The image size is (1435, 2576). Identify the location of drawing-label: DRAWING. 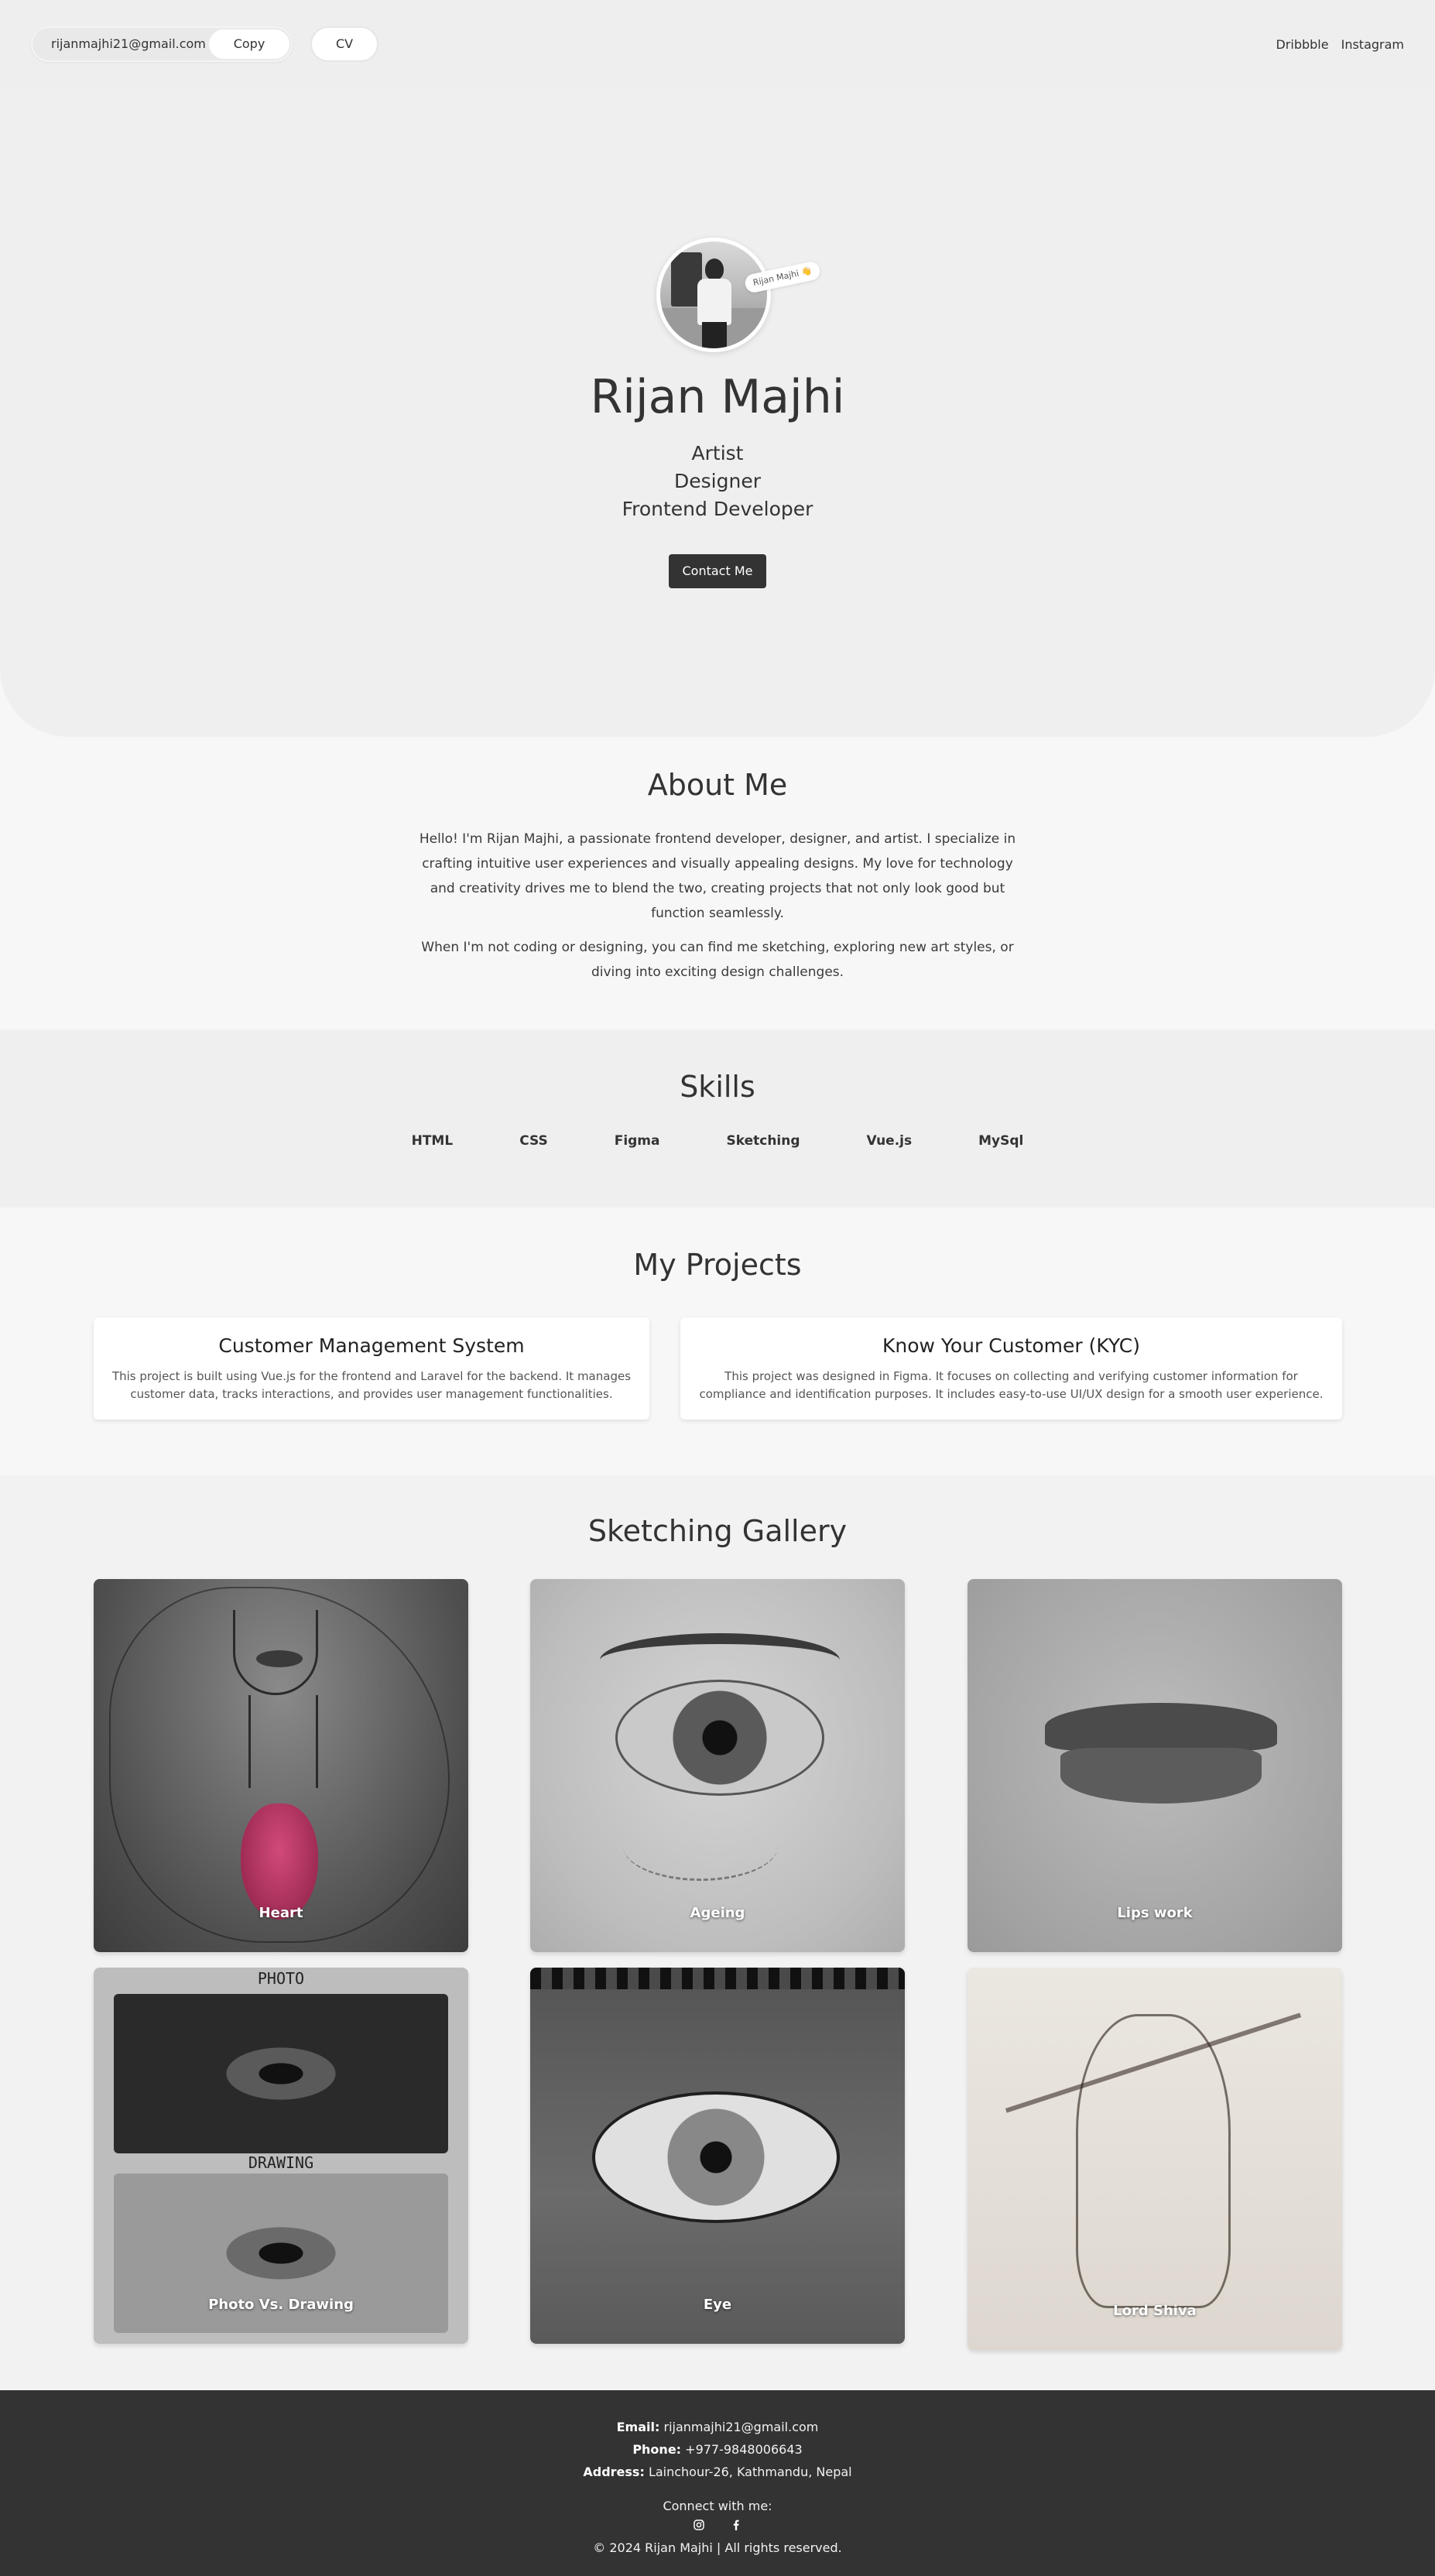
(281, 2162).